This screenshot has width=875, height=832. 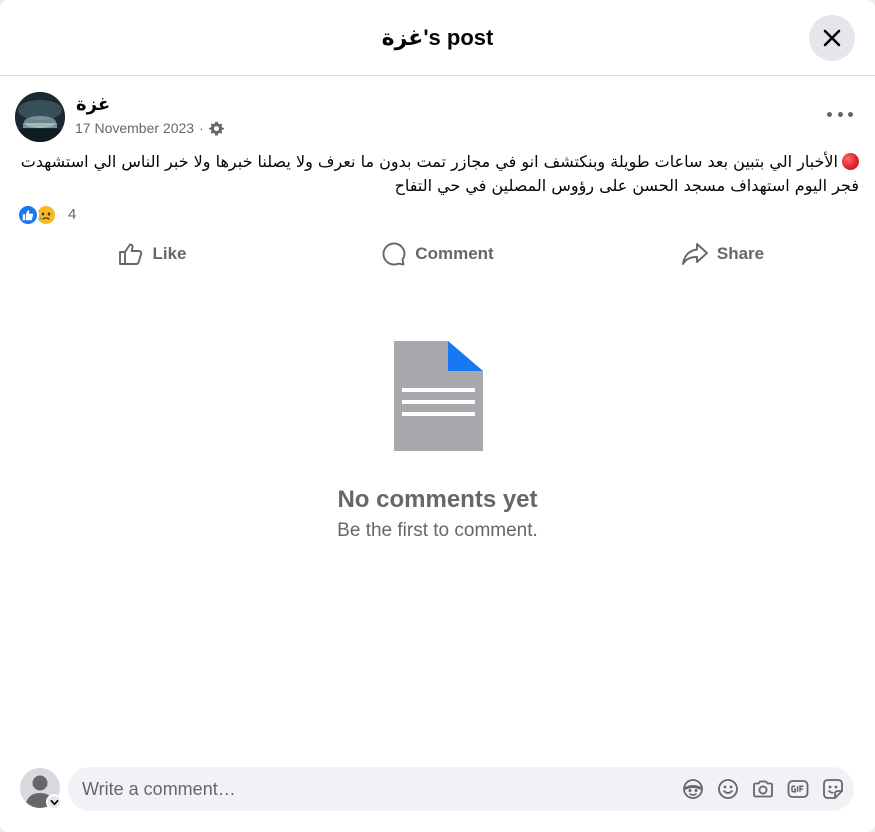 I want to click on avatar-image, so click(x=40, y=117).